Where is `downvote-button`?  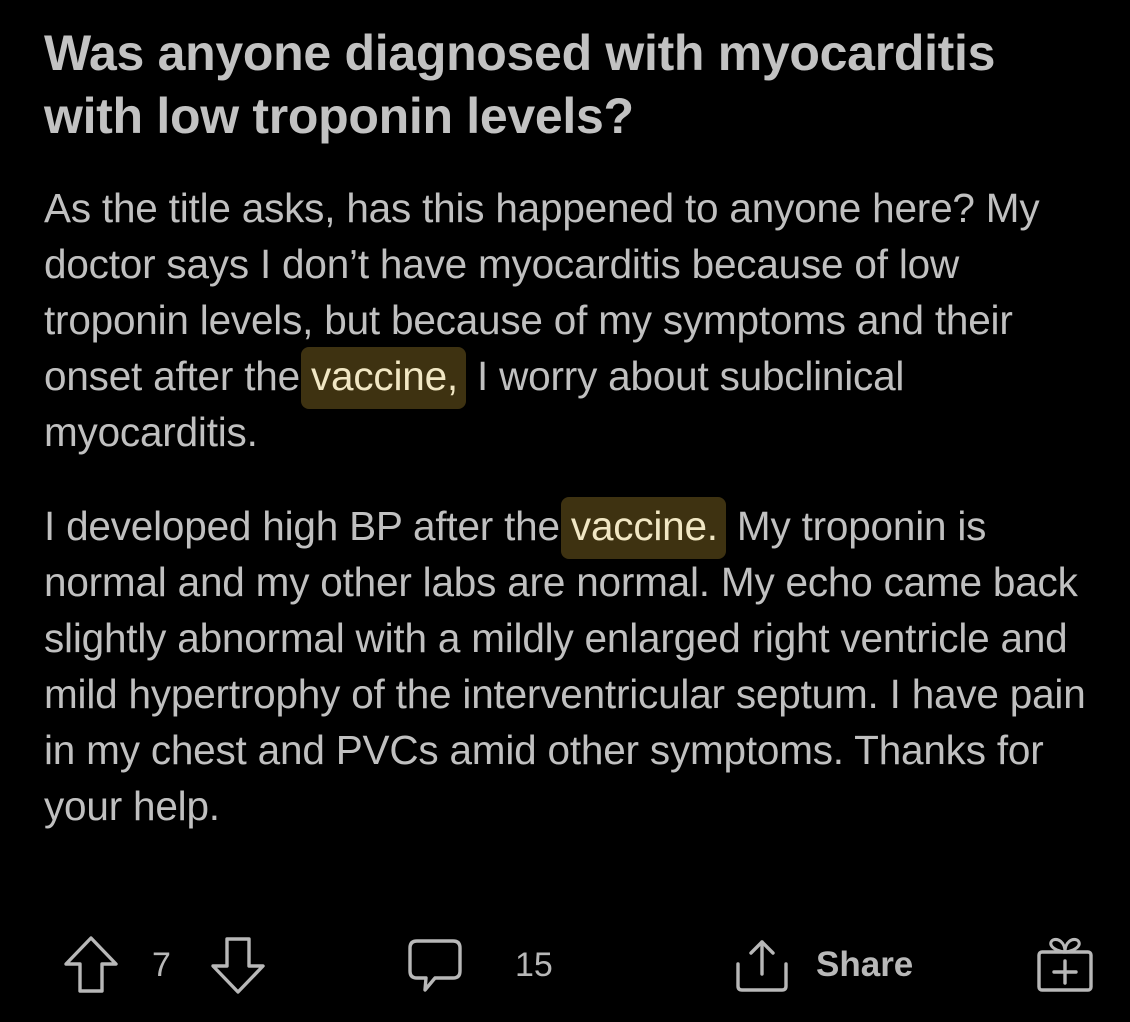 downvote-button is located at coordinates (238, 965).